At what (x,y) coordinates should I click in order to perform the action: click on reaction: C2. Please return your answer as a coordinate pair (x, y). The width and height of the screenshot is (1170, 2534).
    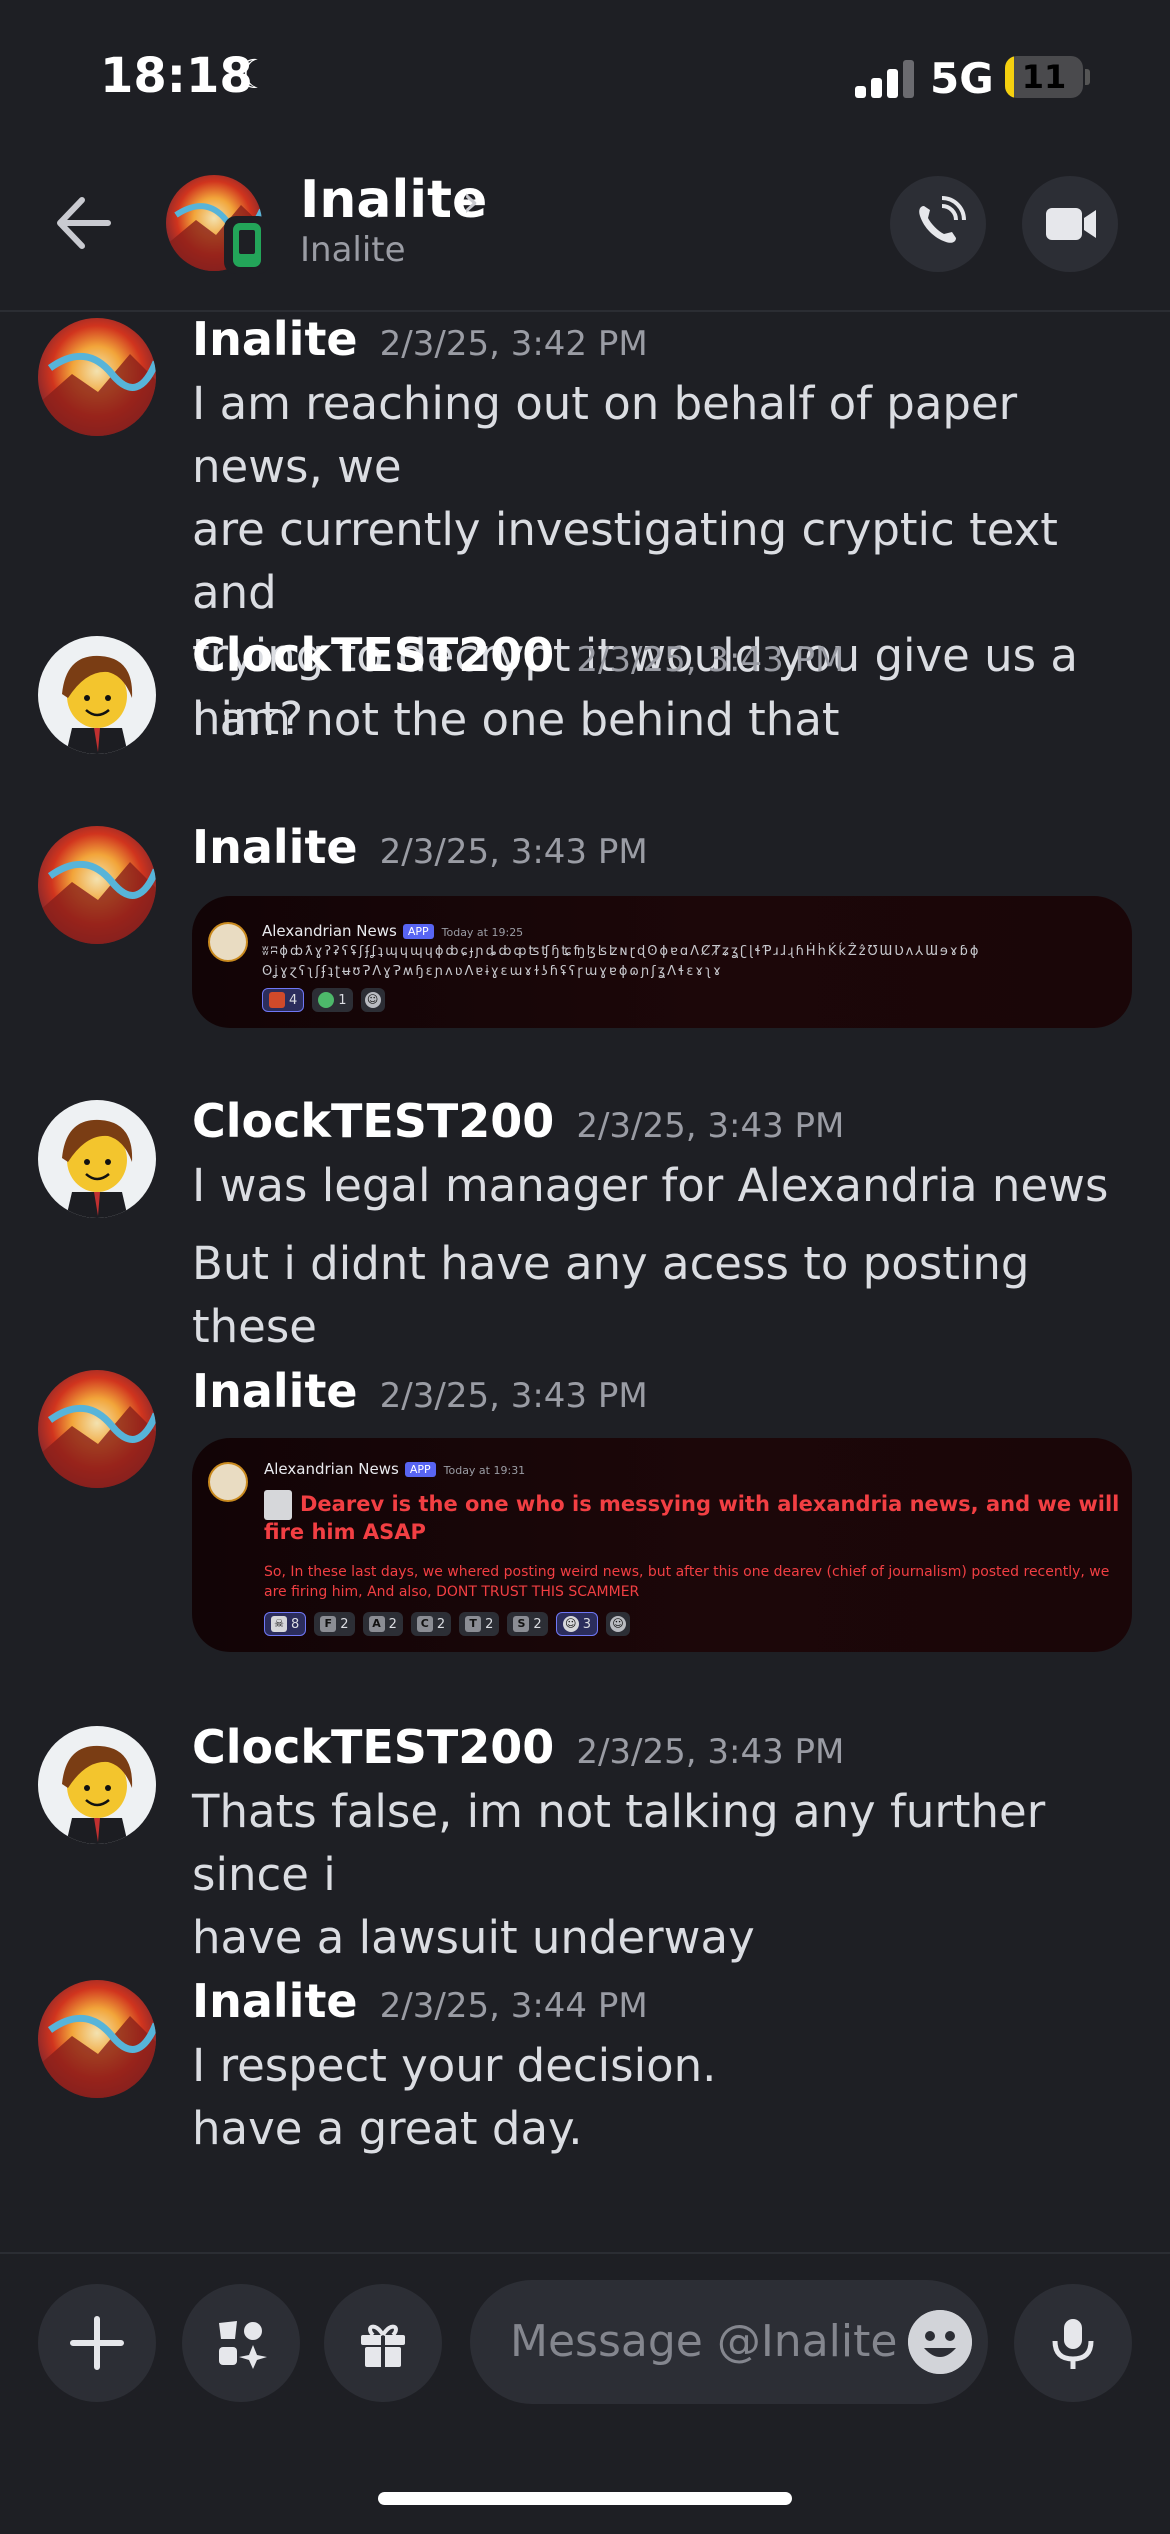
    Looking at the image, I should click on (431, 1624).